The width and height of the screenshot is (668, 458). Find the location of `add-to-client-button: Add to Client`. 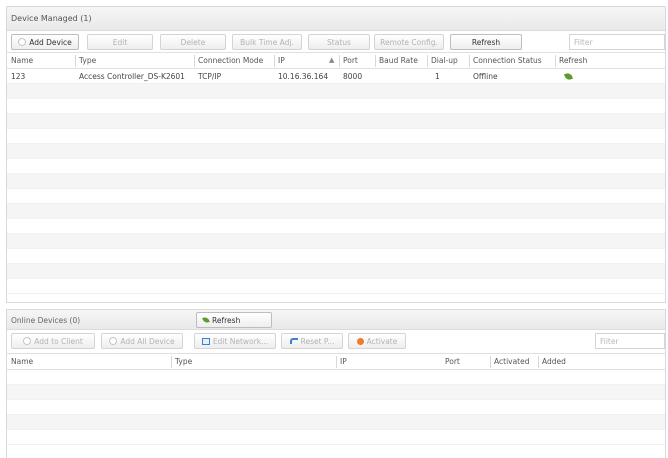

add-to-client-button: Add to Client is located at coordinates (53, 341).